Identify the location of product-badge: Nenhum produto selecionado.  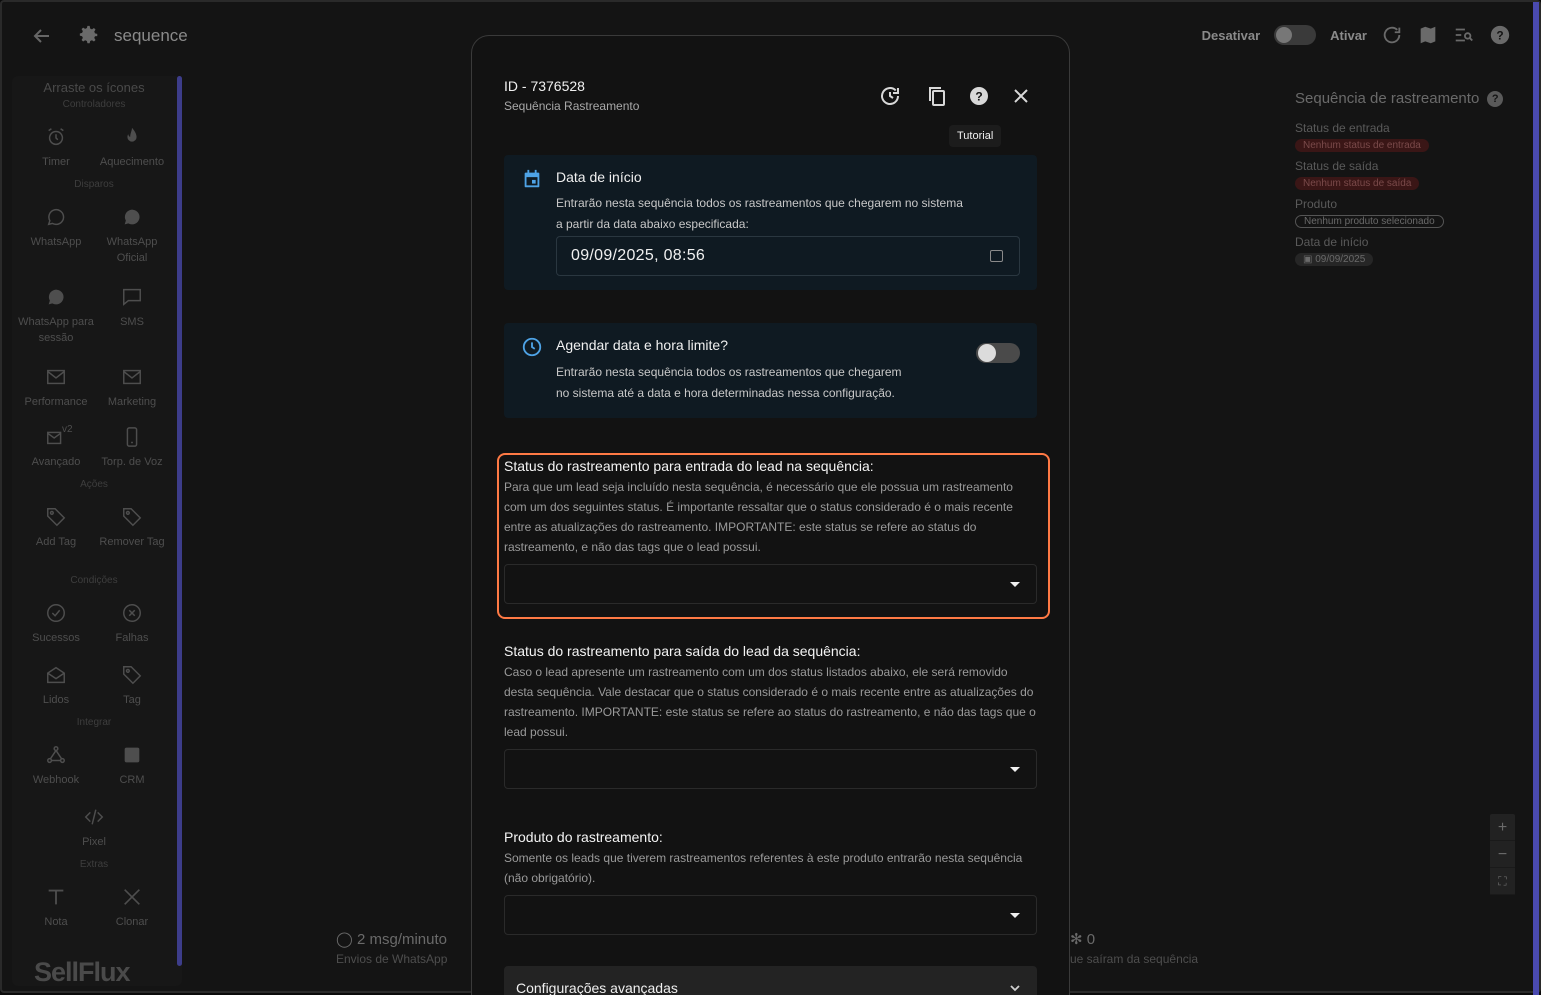
(1369, 221).